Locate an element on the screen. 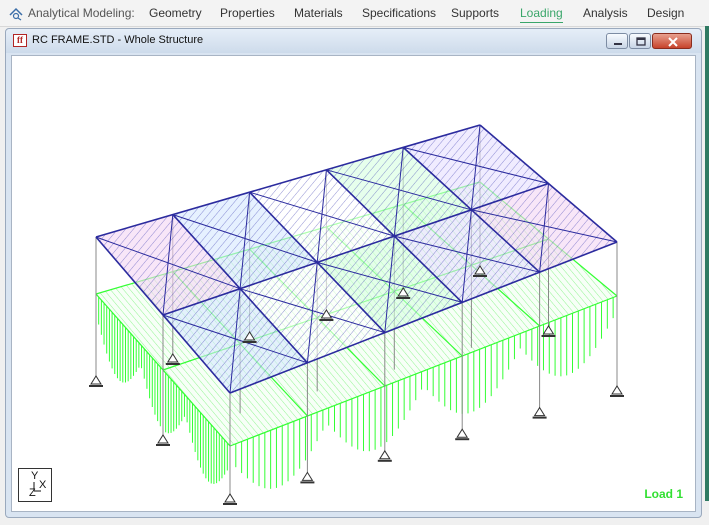  load-case-label: Load 1 is located at coordinates (663, 494).